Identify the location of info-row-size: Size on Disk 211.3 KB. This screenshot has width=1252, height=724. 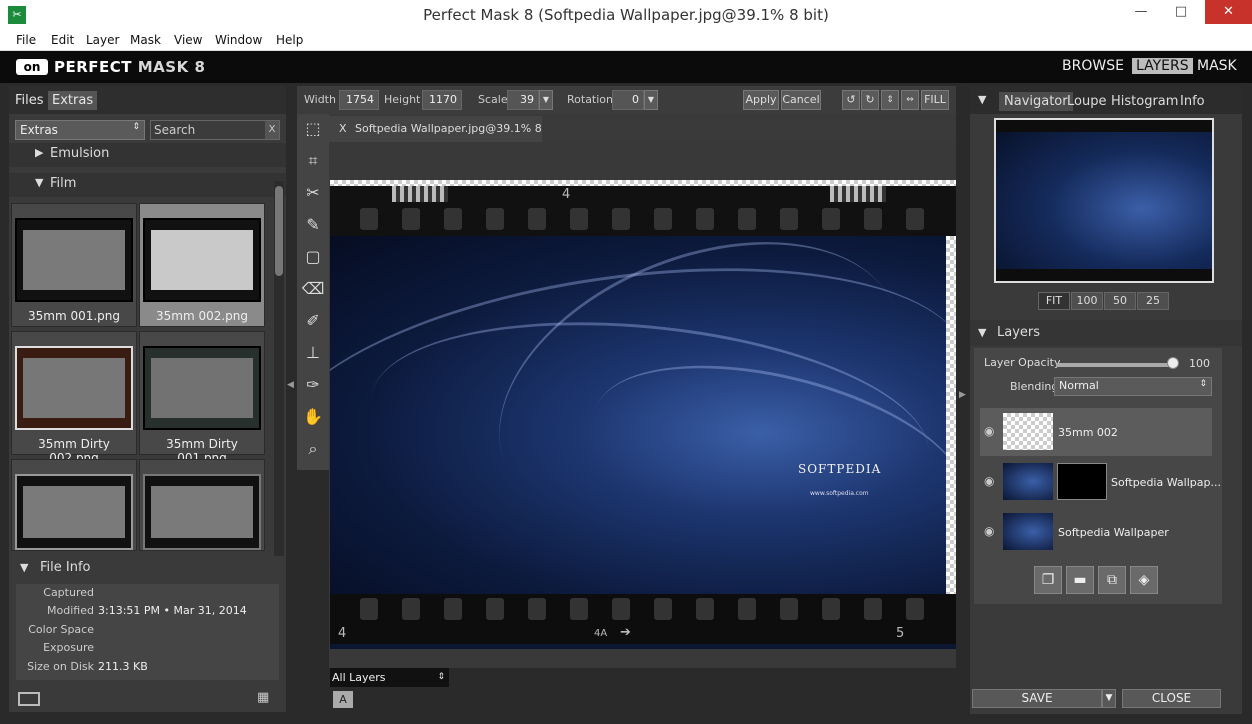
(87, 666).